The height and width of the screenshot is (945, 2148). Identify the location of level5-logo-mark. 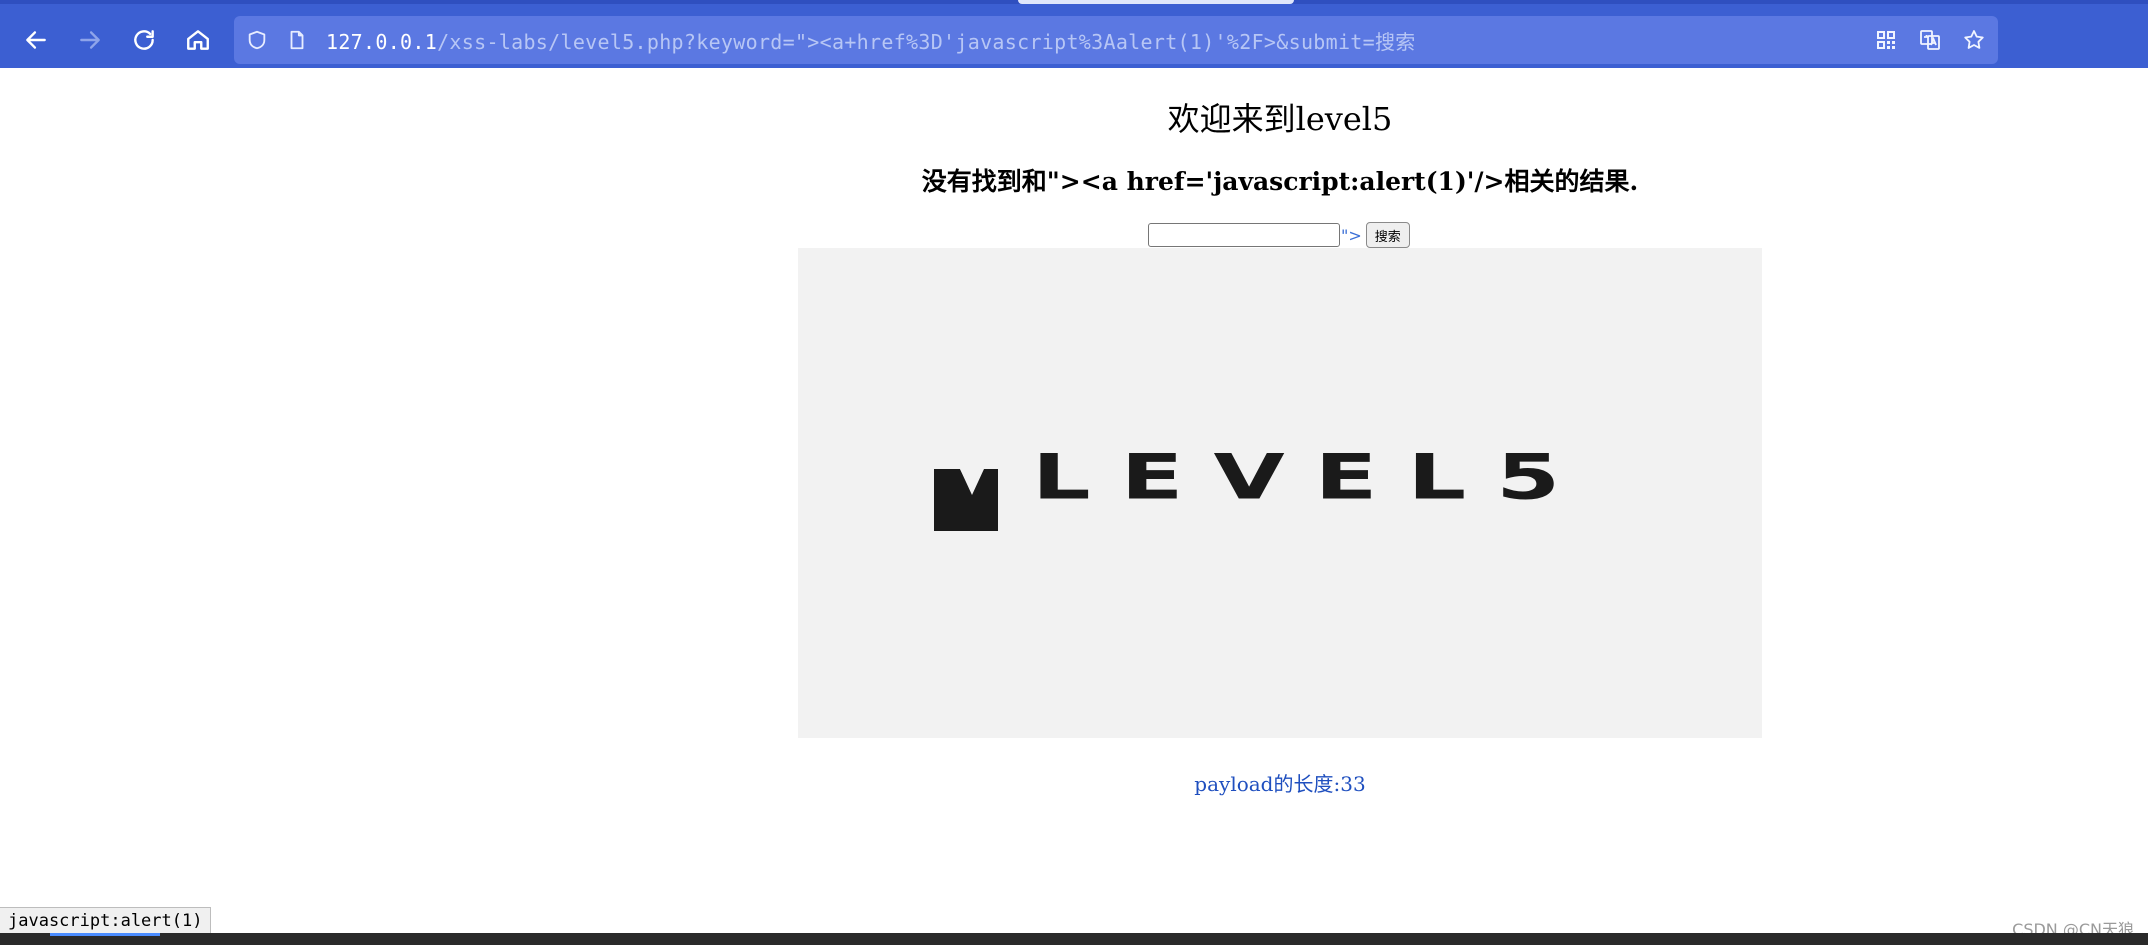
(966, 500).